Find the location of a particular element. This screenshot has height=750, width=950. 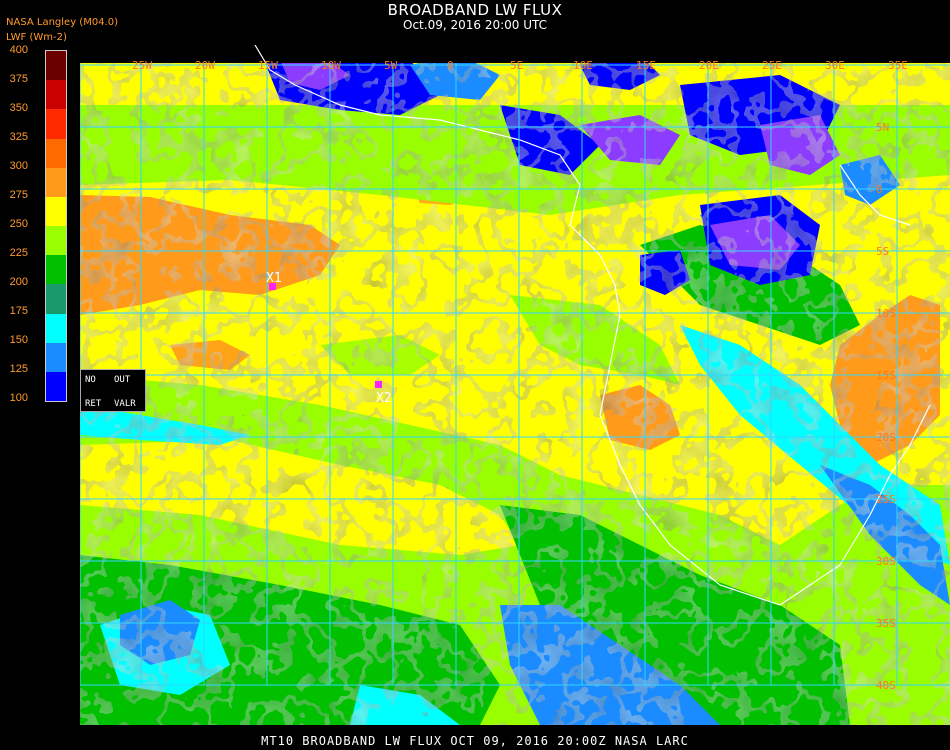

longitude-label: 10E is located at coordinates (583, 65).